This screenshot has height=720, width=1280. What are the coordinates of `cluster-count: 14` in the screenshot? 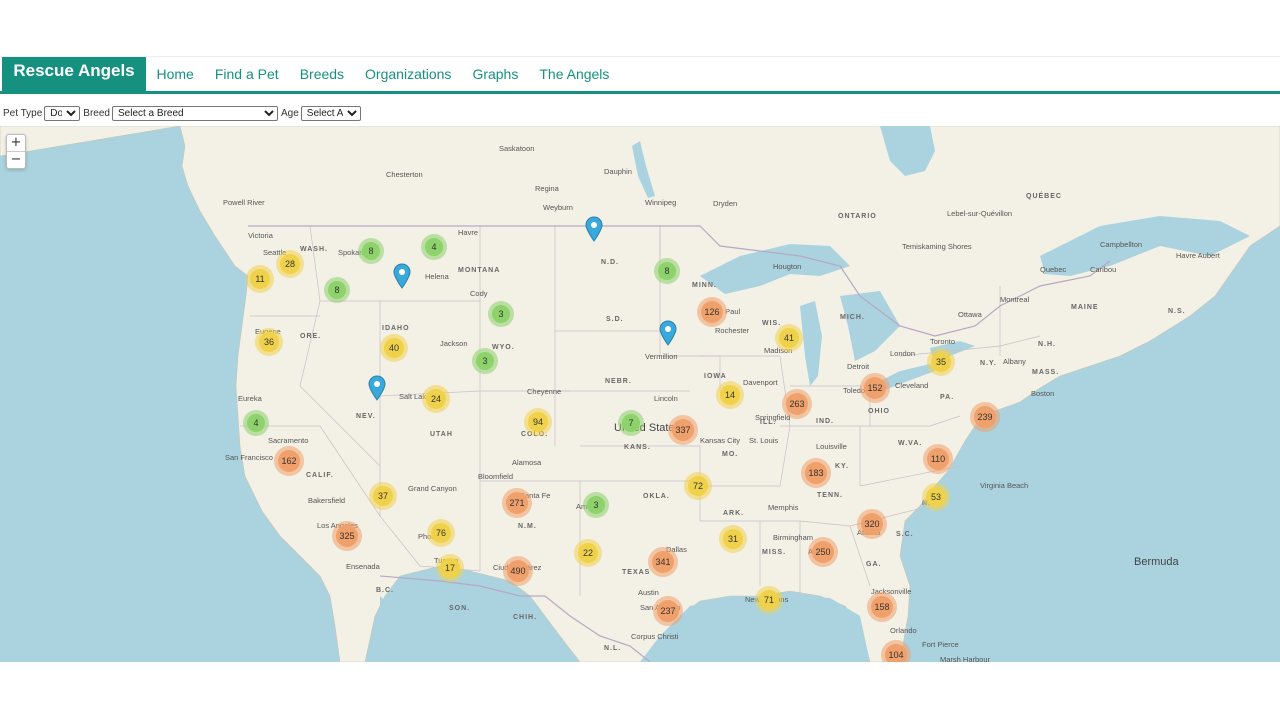 It's located at (730, 395).